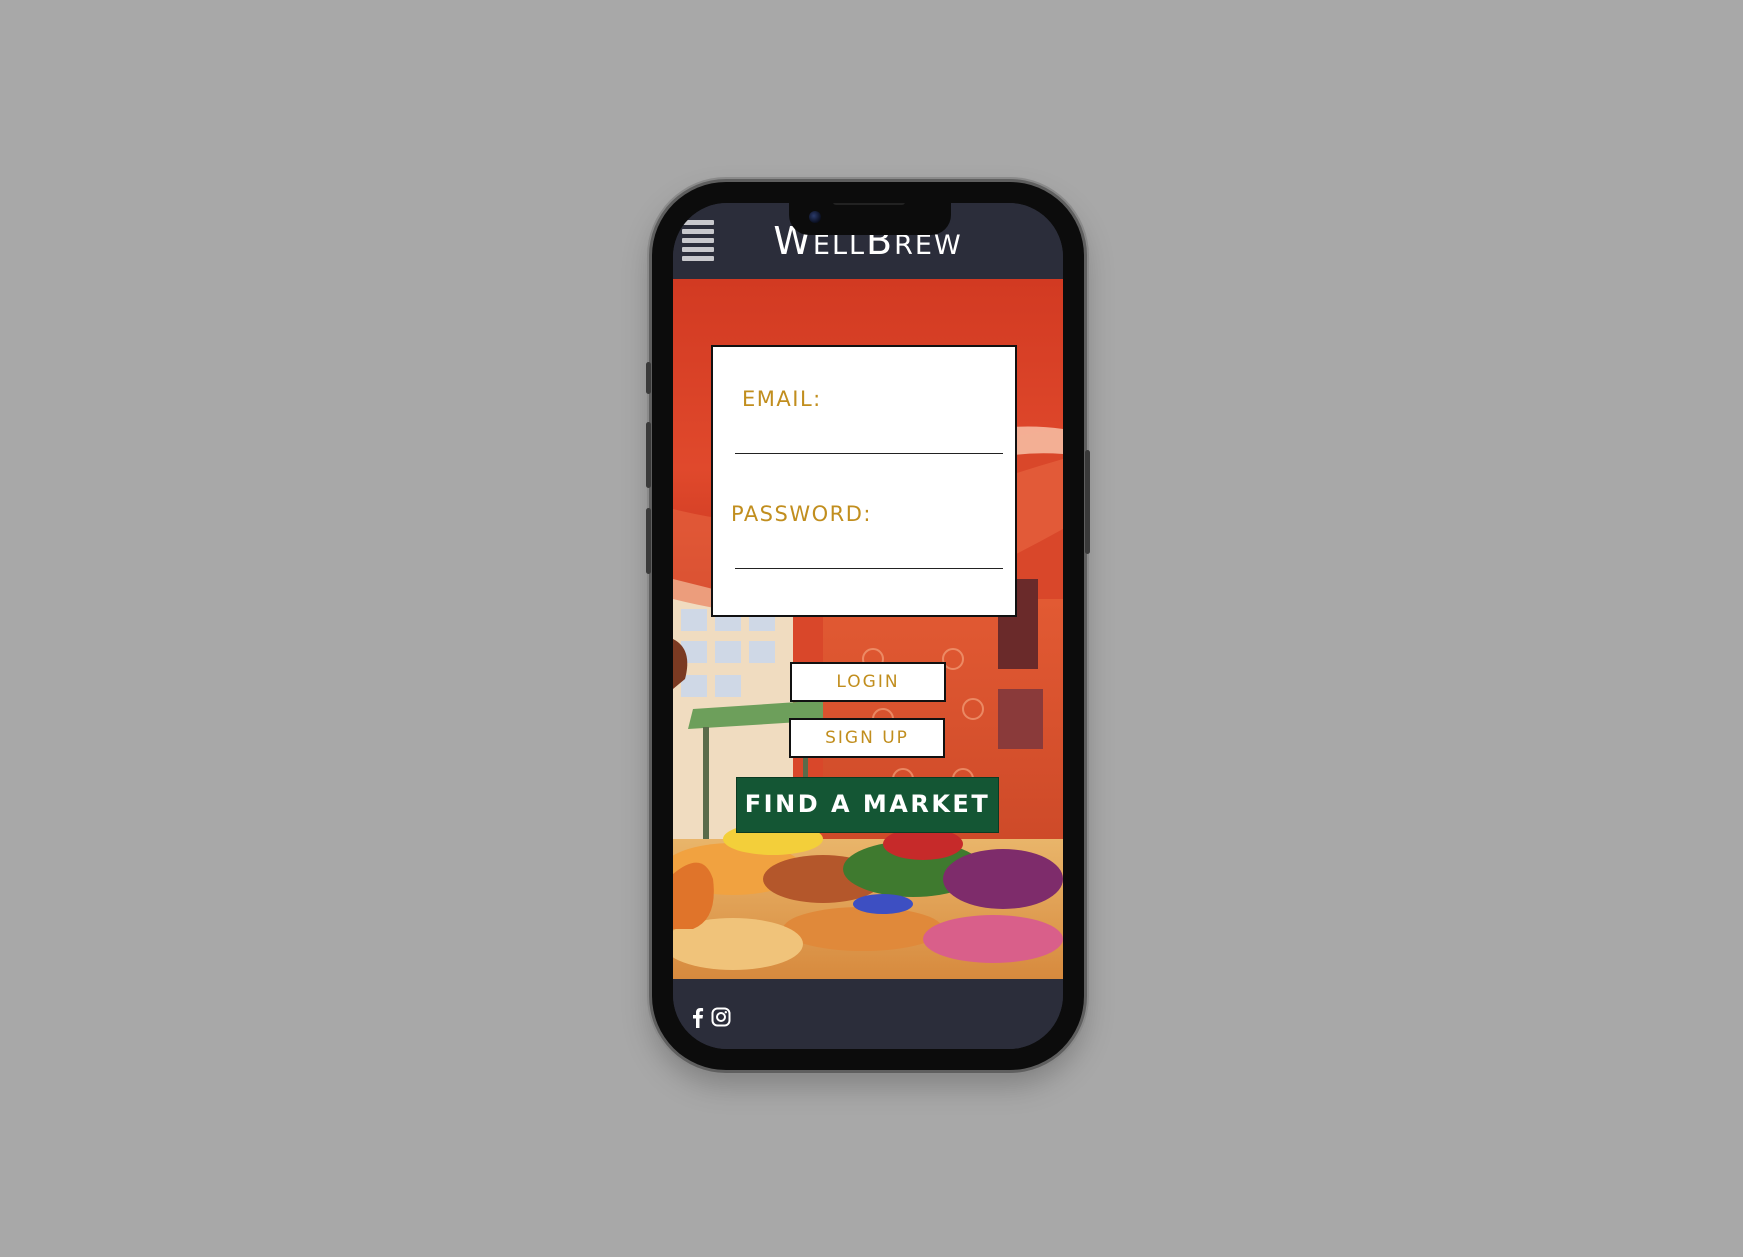 Image resolution: width=1743 pixels, height=1257 pixels. Describe the element at coordinates (1087, 502) in the screenshot. I see `phone-power-button` at that location.